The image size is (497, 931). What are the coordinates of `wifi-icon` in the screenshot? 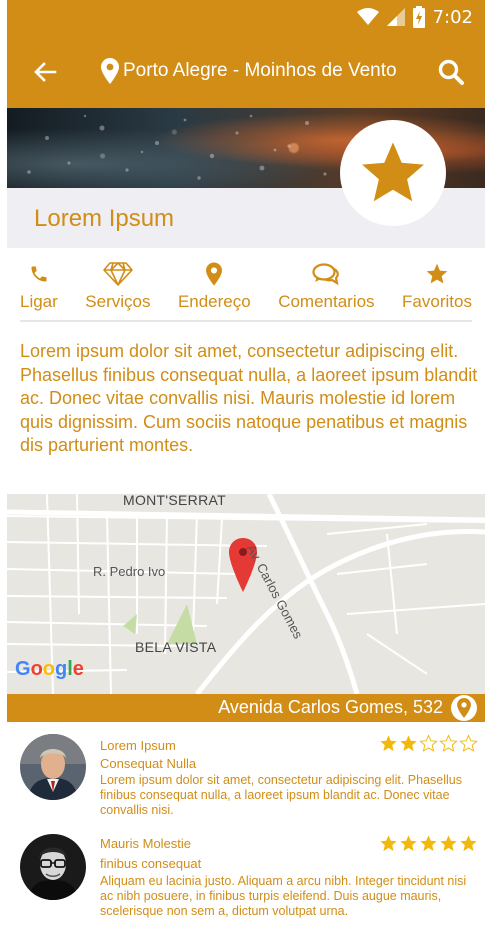 It's located at (367, 16).